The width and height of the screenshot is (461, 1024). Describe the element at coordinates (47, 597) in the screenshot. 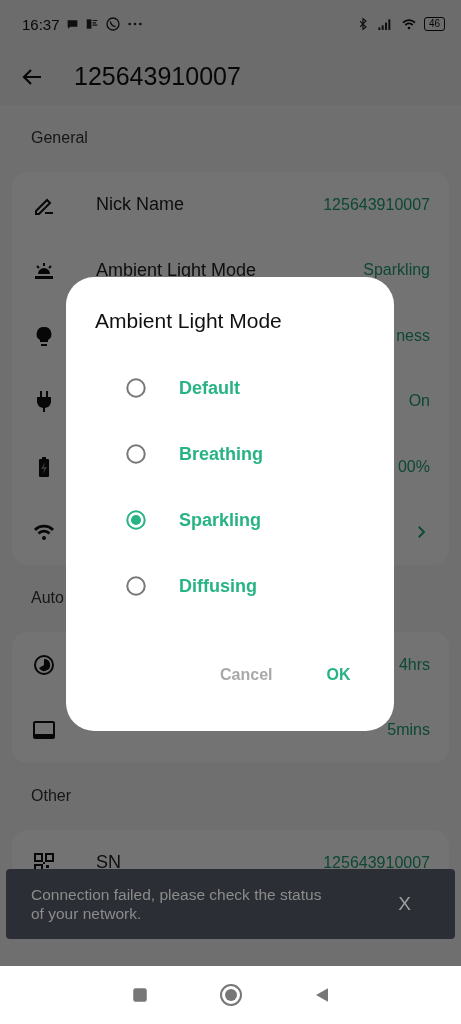

I see `section-title: Auto` at that location.